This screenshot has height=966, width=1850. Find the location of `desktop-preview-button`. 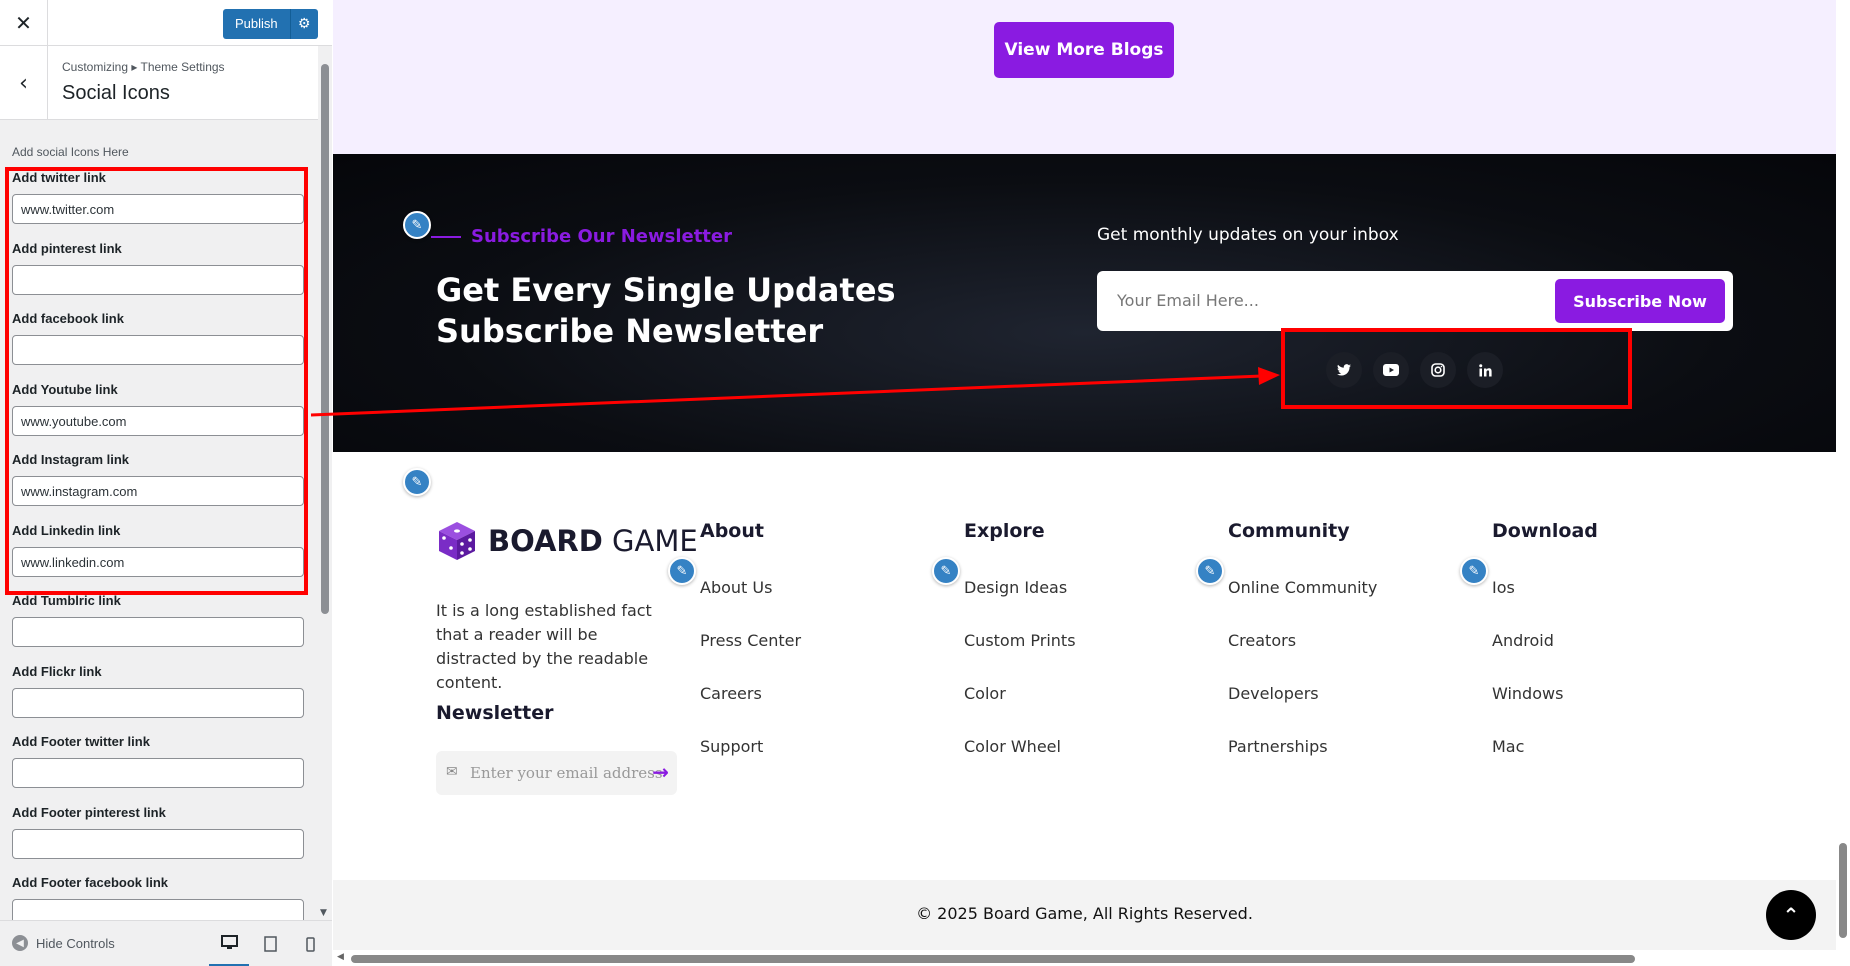

desktop-preview-button is located at coordinates (229, 943).